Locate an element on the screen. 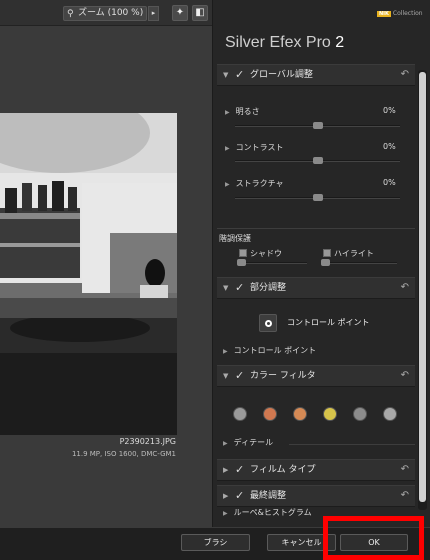 Image resolution: width=430 pixels, height=560 pixels. add-control-point-button: コントロール ポイント is located at coordinates (324, 323).